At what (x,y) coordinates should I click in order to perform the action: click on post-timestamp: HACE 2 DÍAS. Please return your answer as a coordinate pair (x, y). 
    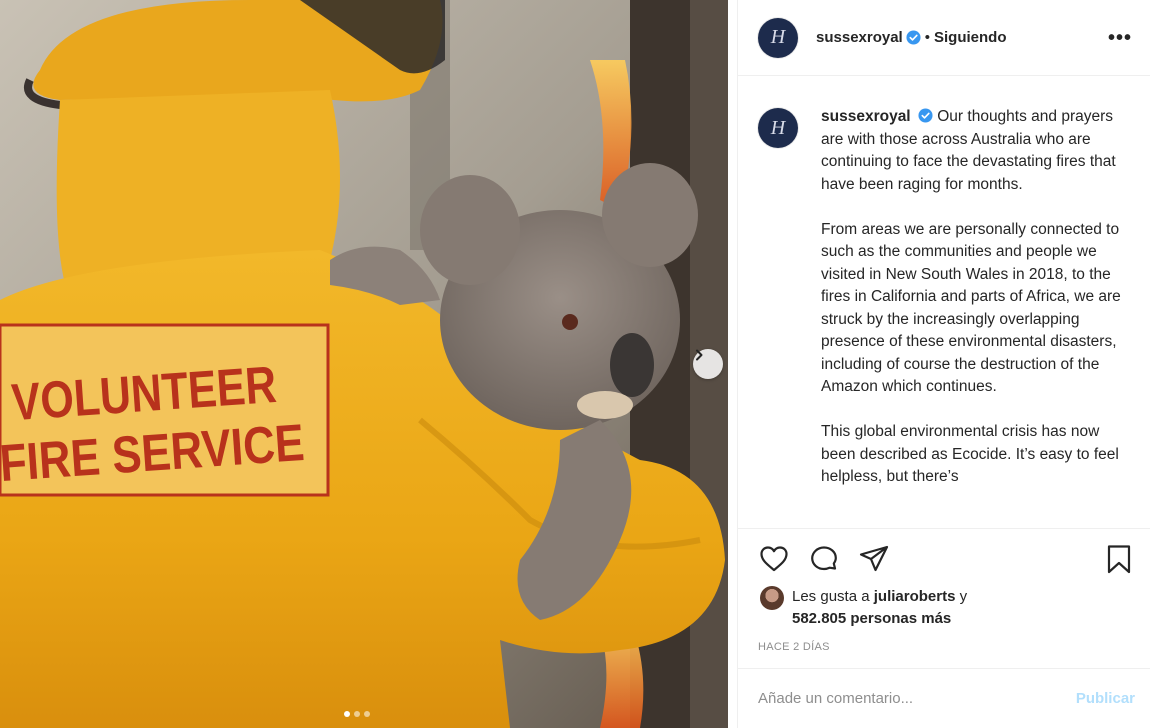
    Looking at the image, I should click on (794, 647).